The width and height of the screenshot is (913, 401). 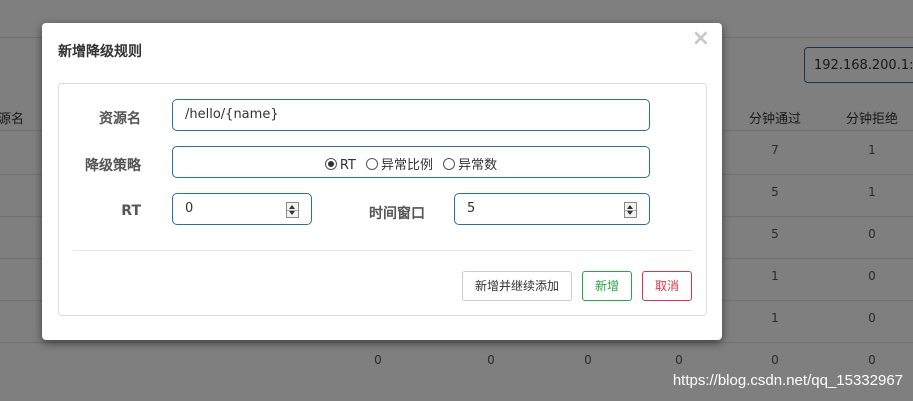 I want to click on strategy-option-exception-count: 异常数, so click(x=470, y=163).